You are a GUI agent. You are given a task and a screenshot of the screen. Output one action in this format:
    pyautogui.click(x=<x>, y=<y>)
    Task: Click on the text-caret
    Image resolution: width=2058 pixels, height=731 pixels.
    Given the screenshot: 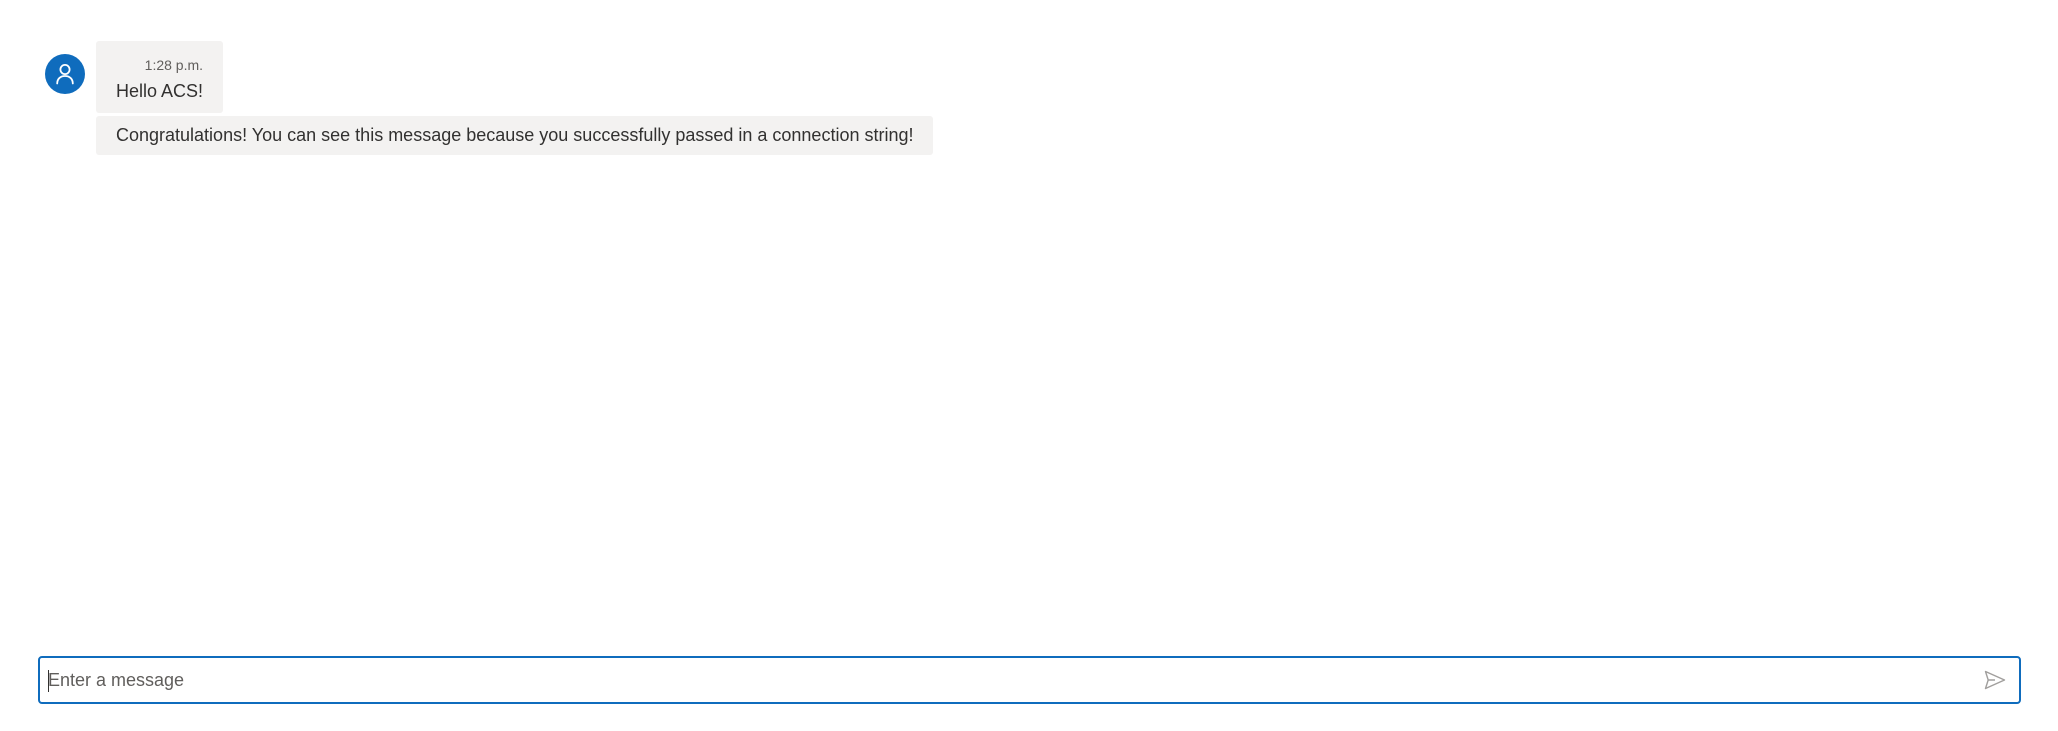 What is the action you would take?
    pyautogui.click(x=48, y=681)
    